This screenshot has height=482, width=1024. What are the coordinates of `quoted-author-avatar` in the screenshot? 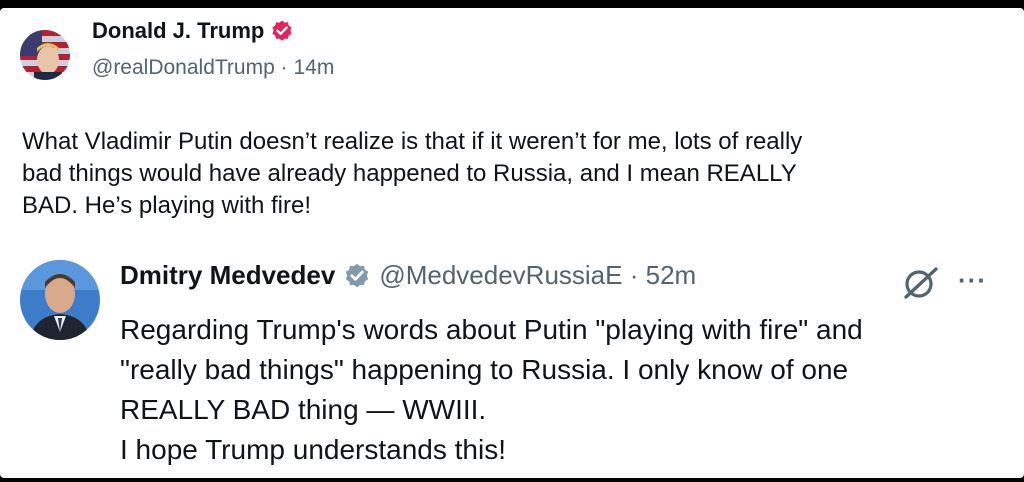 It's located at (60, 300).